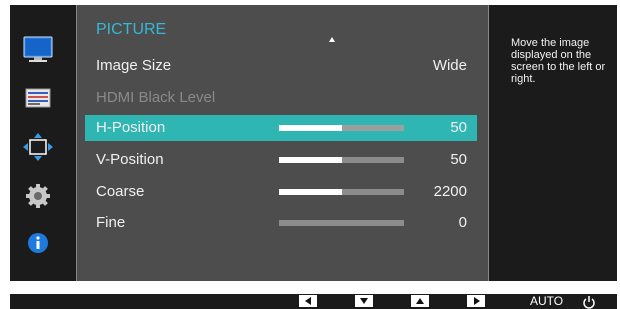 Image resolution: width=620 pixels, height=309 pixels. I want to click on sidebar, so click(43, 143).